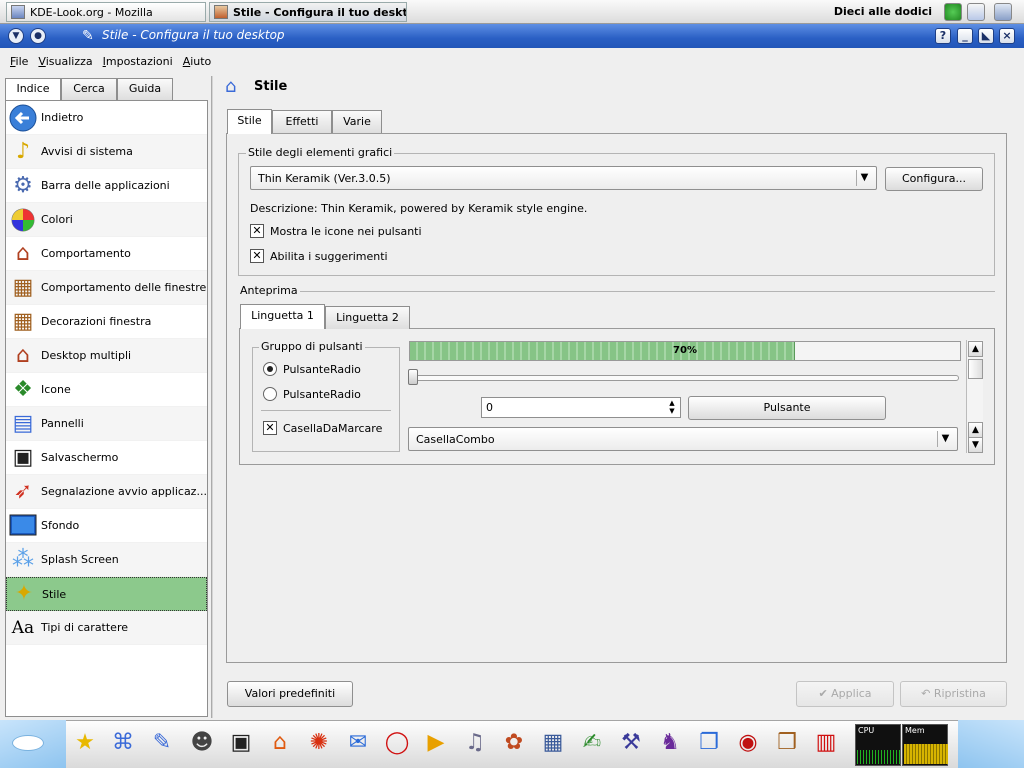 This screenshot has width=1024, height=768. Describe the element at coordinates (975, 369) in the screenshot. I see `scroll-thumb` at that location.